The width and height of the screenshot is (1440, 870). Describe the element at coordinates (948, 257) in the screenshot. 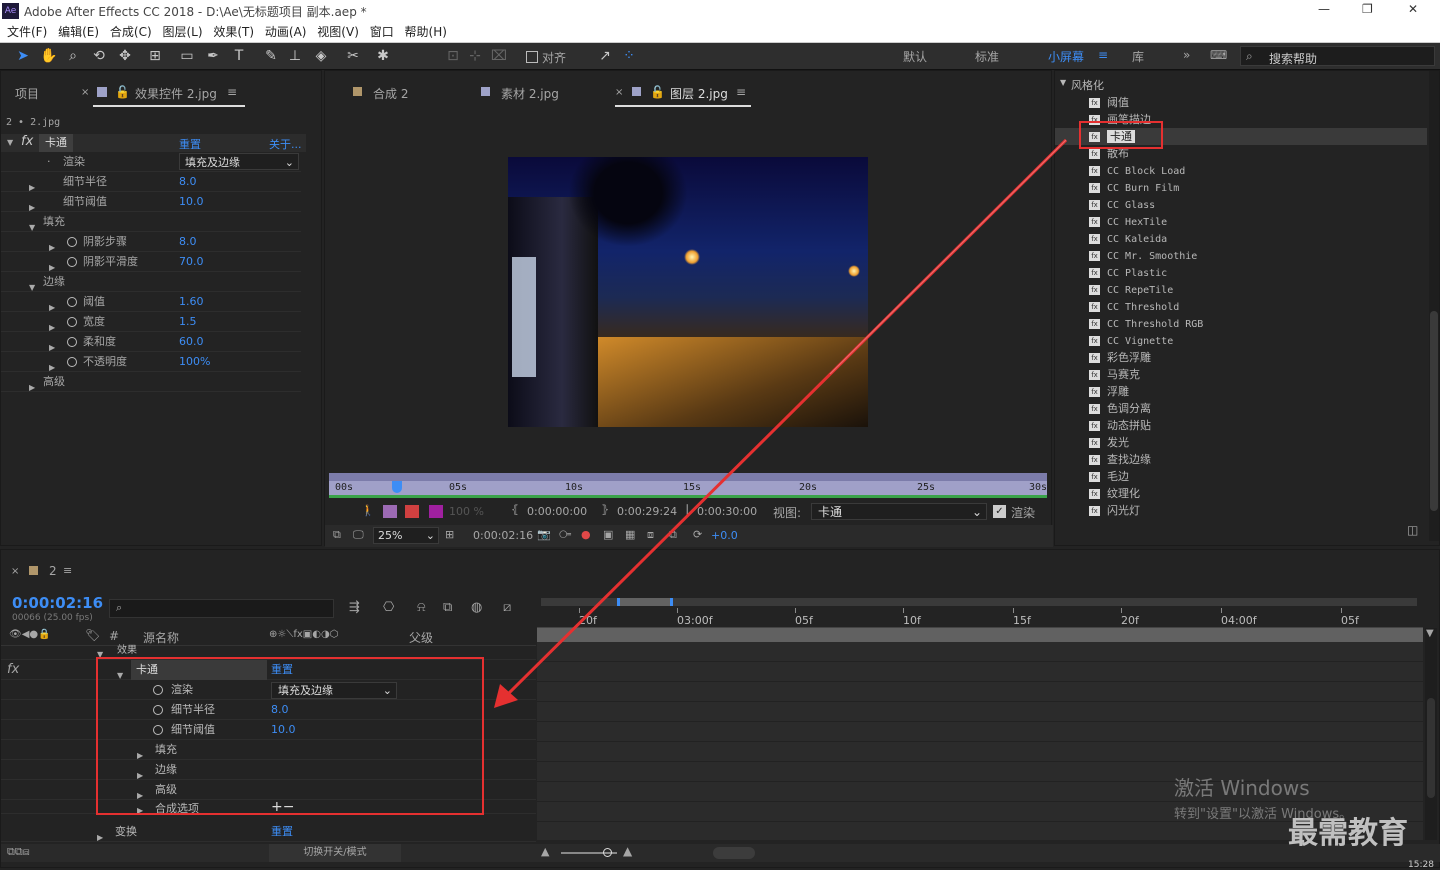

I see `arrow-thin` at that location.